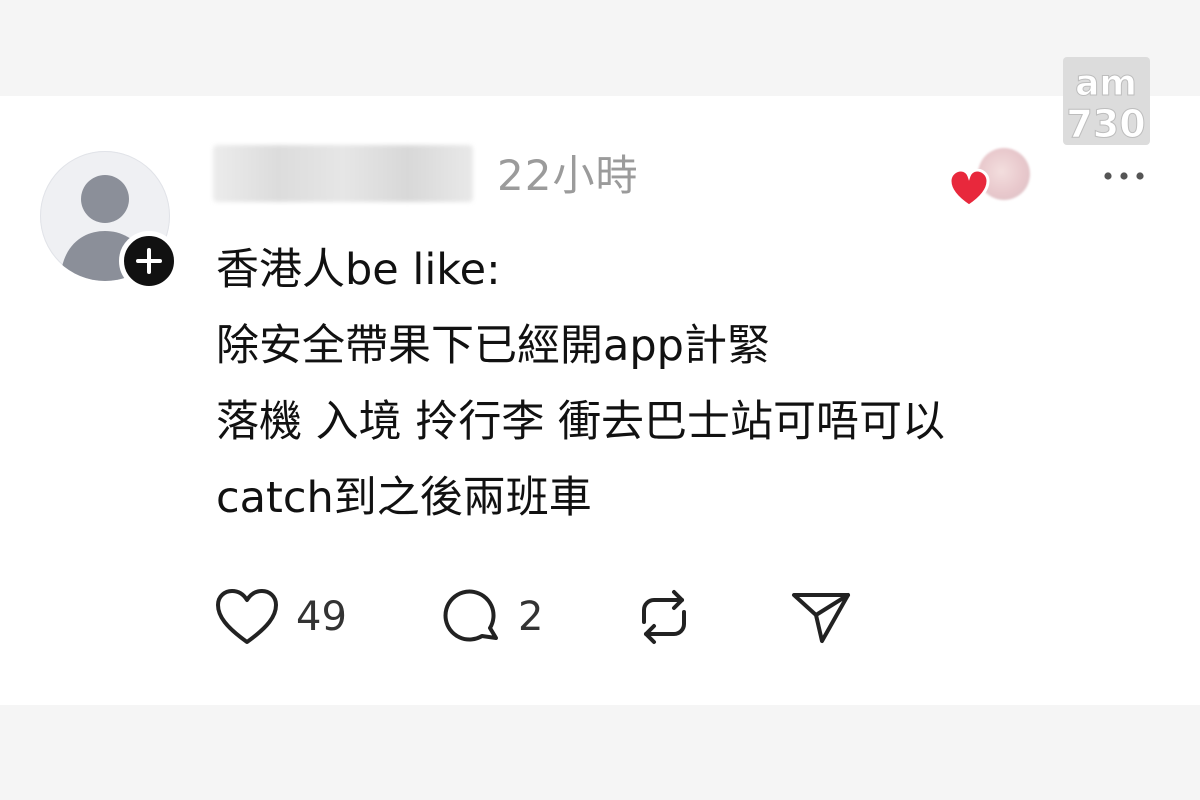  I want to click on send-icon, so click(821, 618).